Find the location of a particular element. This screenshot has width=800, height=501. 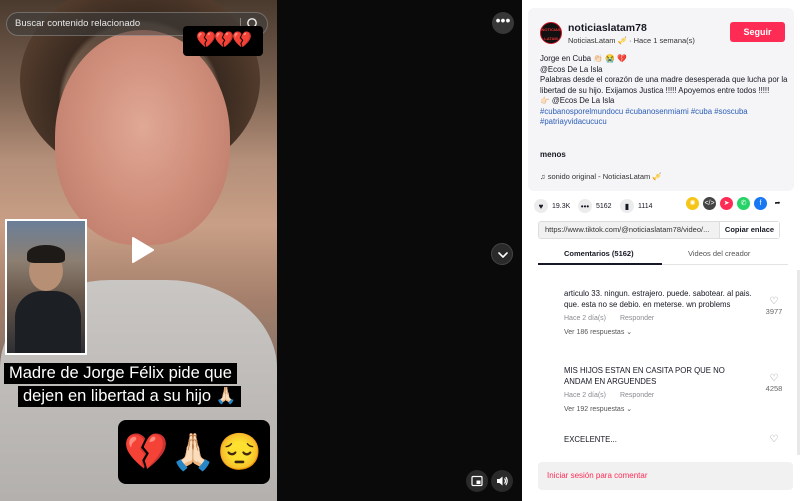

post-time: Hace 1 semana(s) is located at coordinates (664, 40).